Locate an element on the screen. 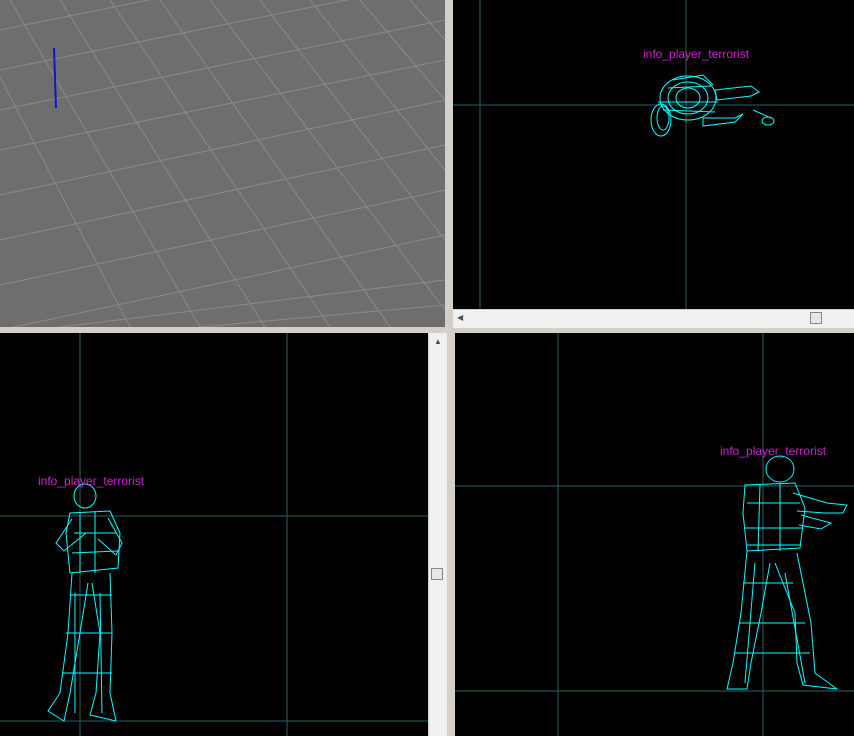 This screenshot has height=736, width=854. player-model-wireframe-front is located at coordinates (85, 602).